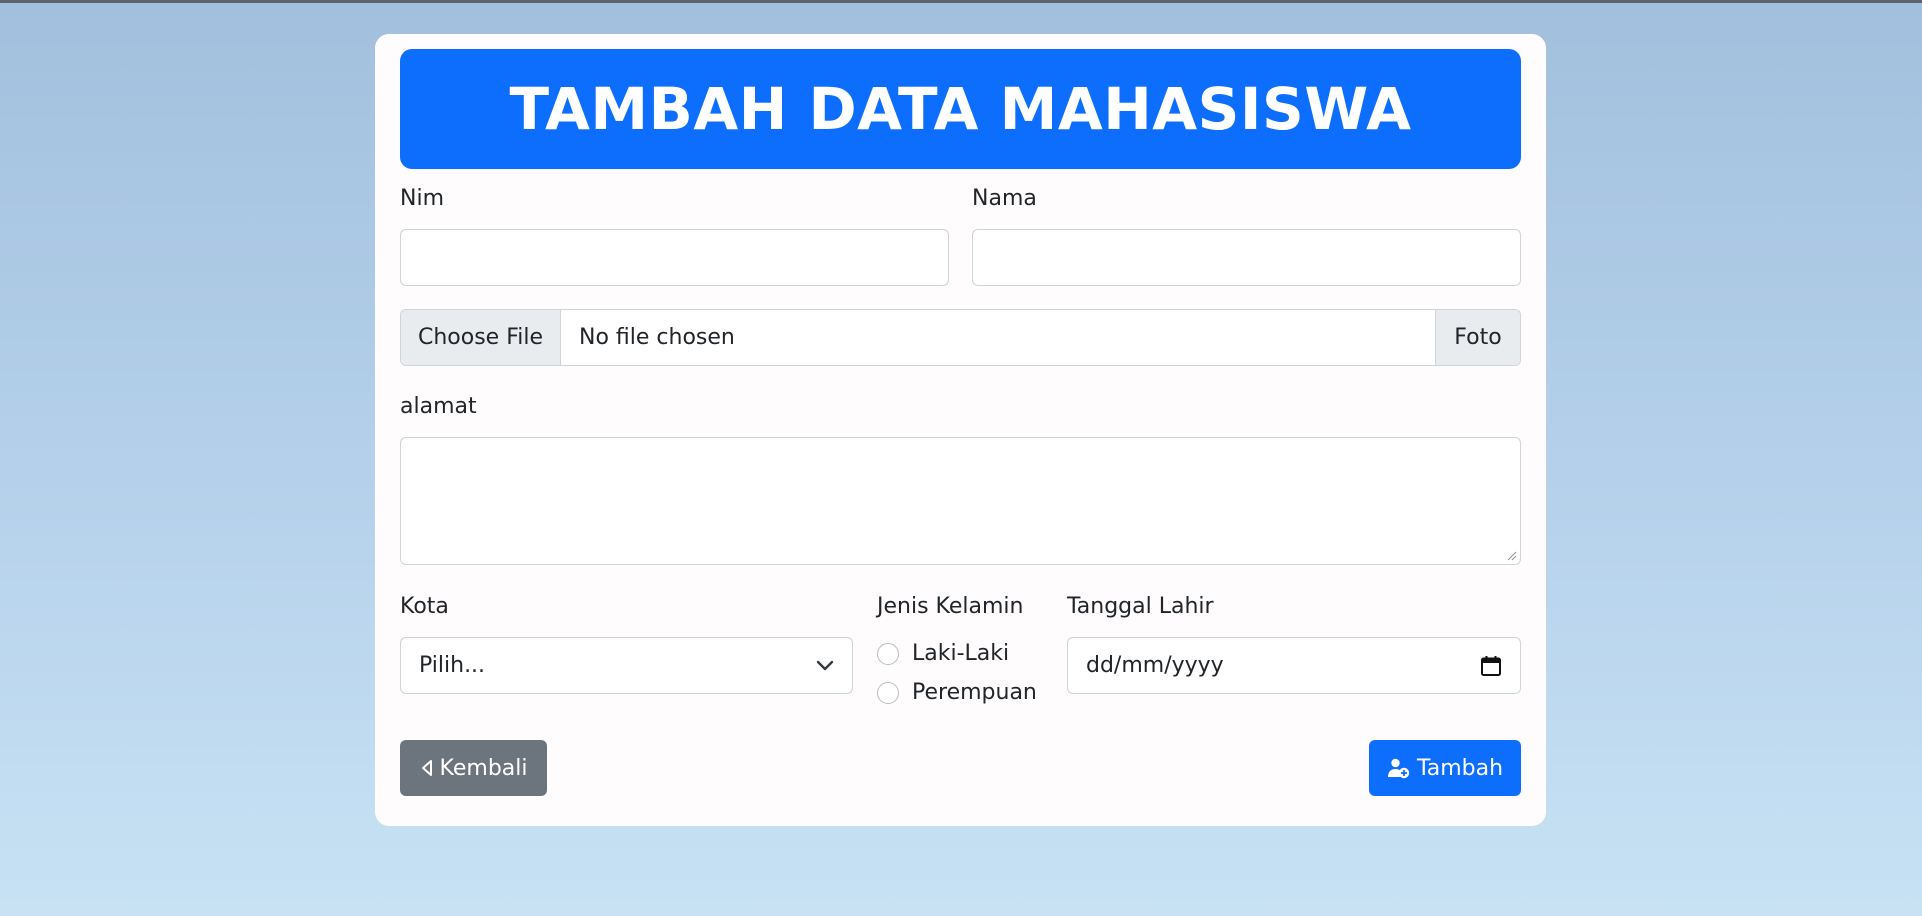 The image size is (1922, 916). Describe the element at coordinates (960, 501) in the screenshot. I see `alamat-textarea` at that location.